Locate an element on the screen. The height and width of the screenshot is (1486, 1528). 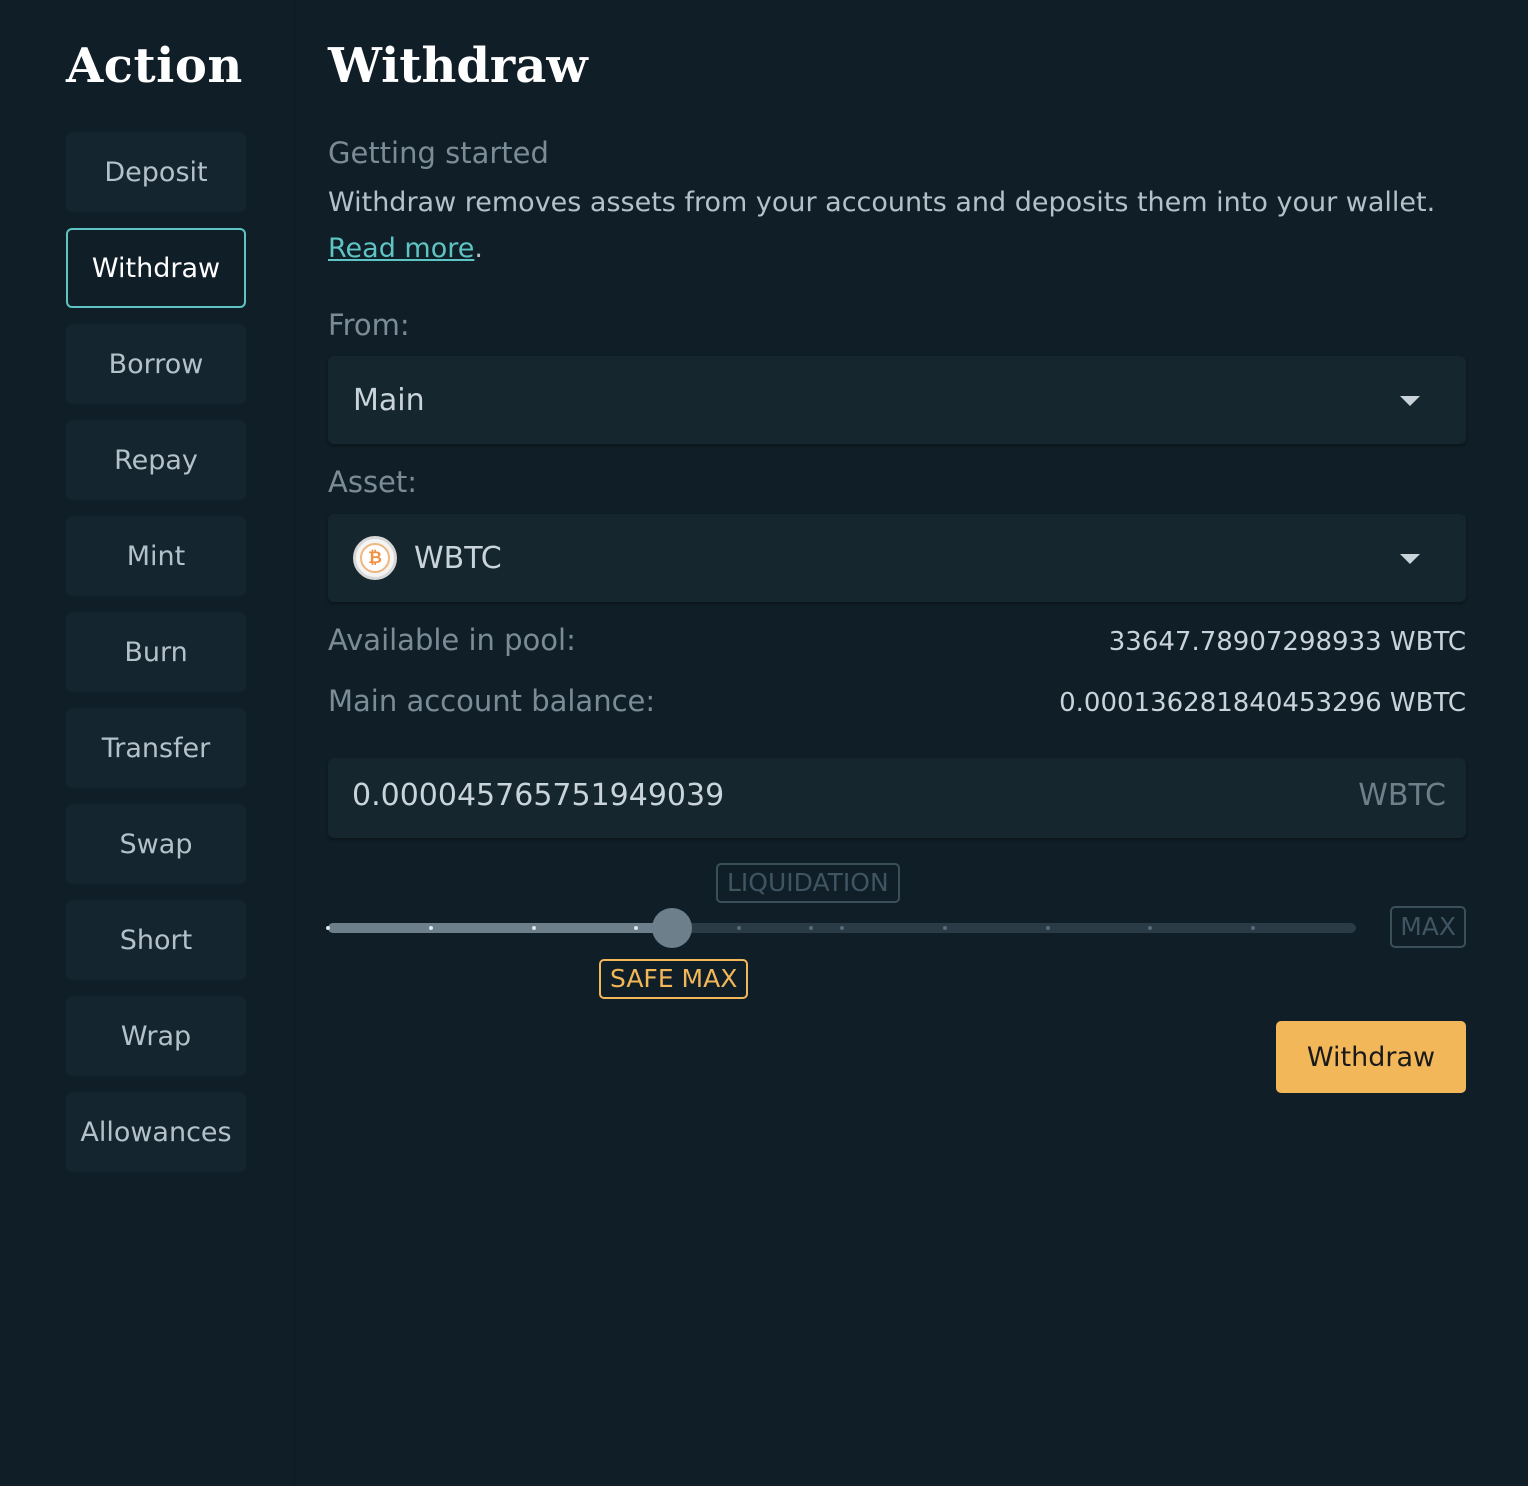
slider-track-fill is located at coordinates (500, 928).